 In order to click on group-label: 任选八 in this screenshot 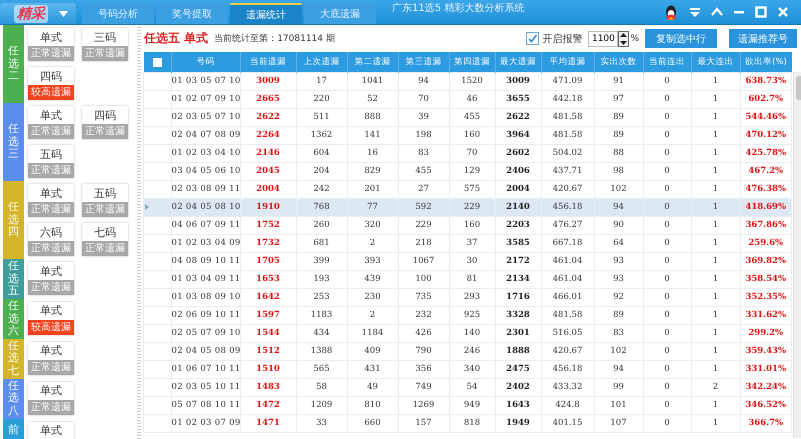, I will do `click(13, 398)`.